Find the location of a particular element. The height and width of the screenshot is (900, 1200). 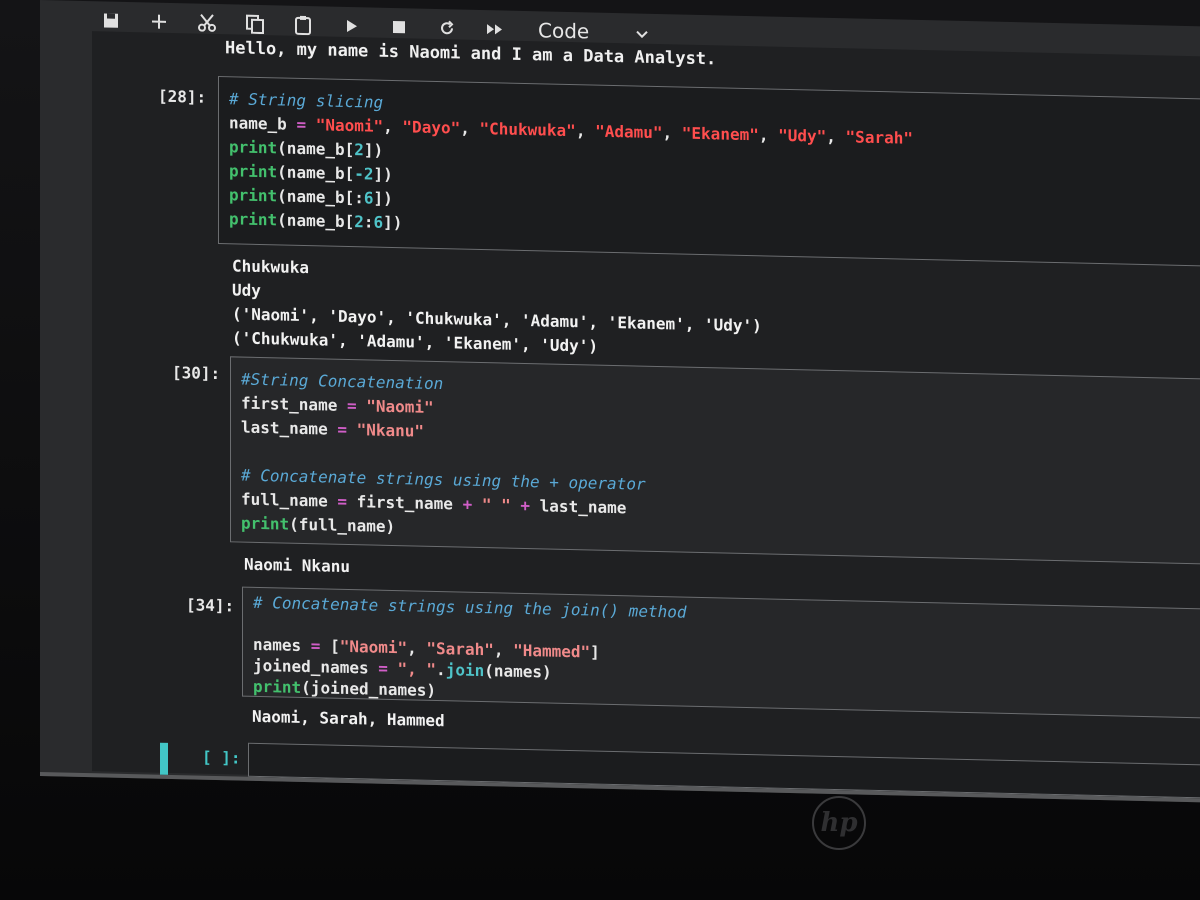

stop-icon is located at coordinates (399, 27).